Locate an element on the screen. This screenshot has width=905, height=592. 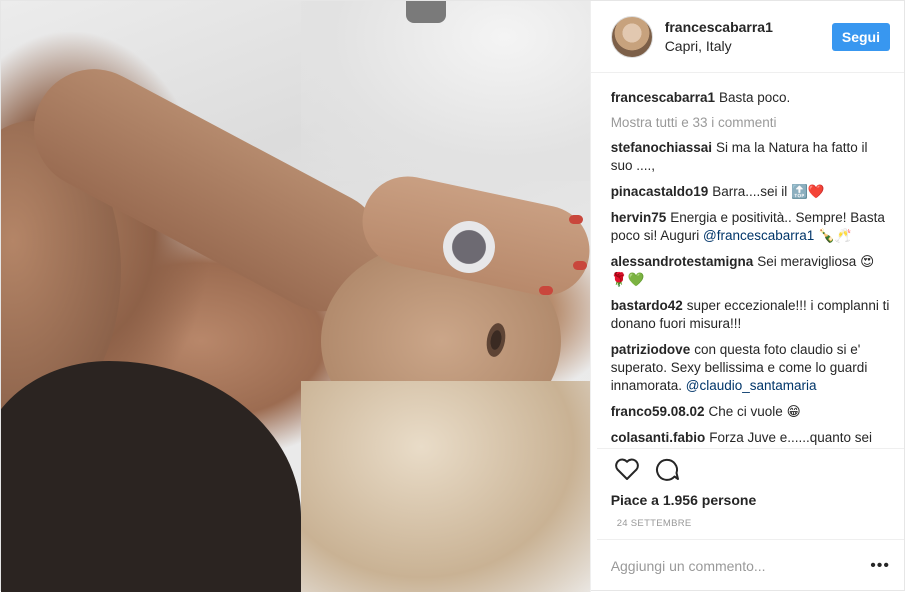
comment-username: patriziodove is located at coordinates (651, 349).